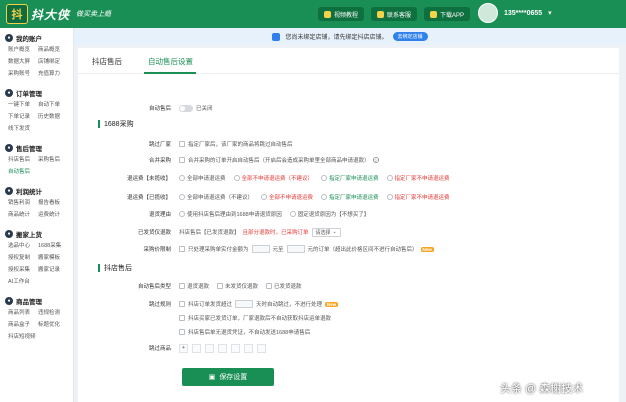  Describe the element at coordinates (237, 286) in the screenshot. I see `type-unshipped-refund: 未发货仅退款` at that location.